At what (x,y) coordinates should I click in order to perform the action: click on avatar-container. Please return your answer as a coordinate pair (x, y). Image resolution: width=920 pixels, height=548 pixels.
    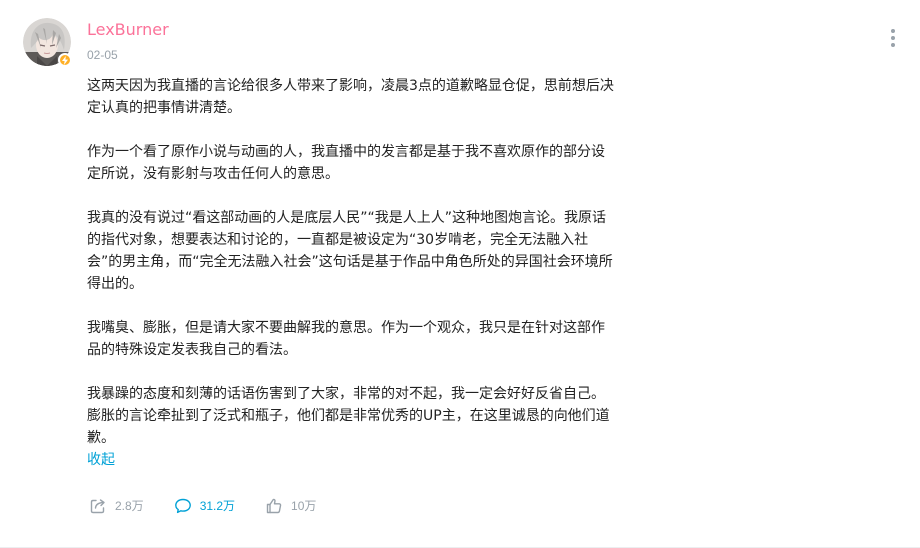
    Looking at the image, I should click on (47, 42).